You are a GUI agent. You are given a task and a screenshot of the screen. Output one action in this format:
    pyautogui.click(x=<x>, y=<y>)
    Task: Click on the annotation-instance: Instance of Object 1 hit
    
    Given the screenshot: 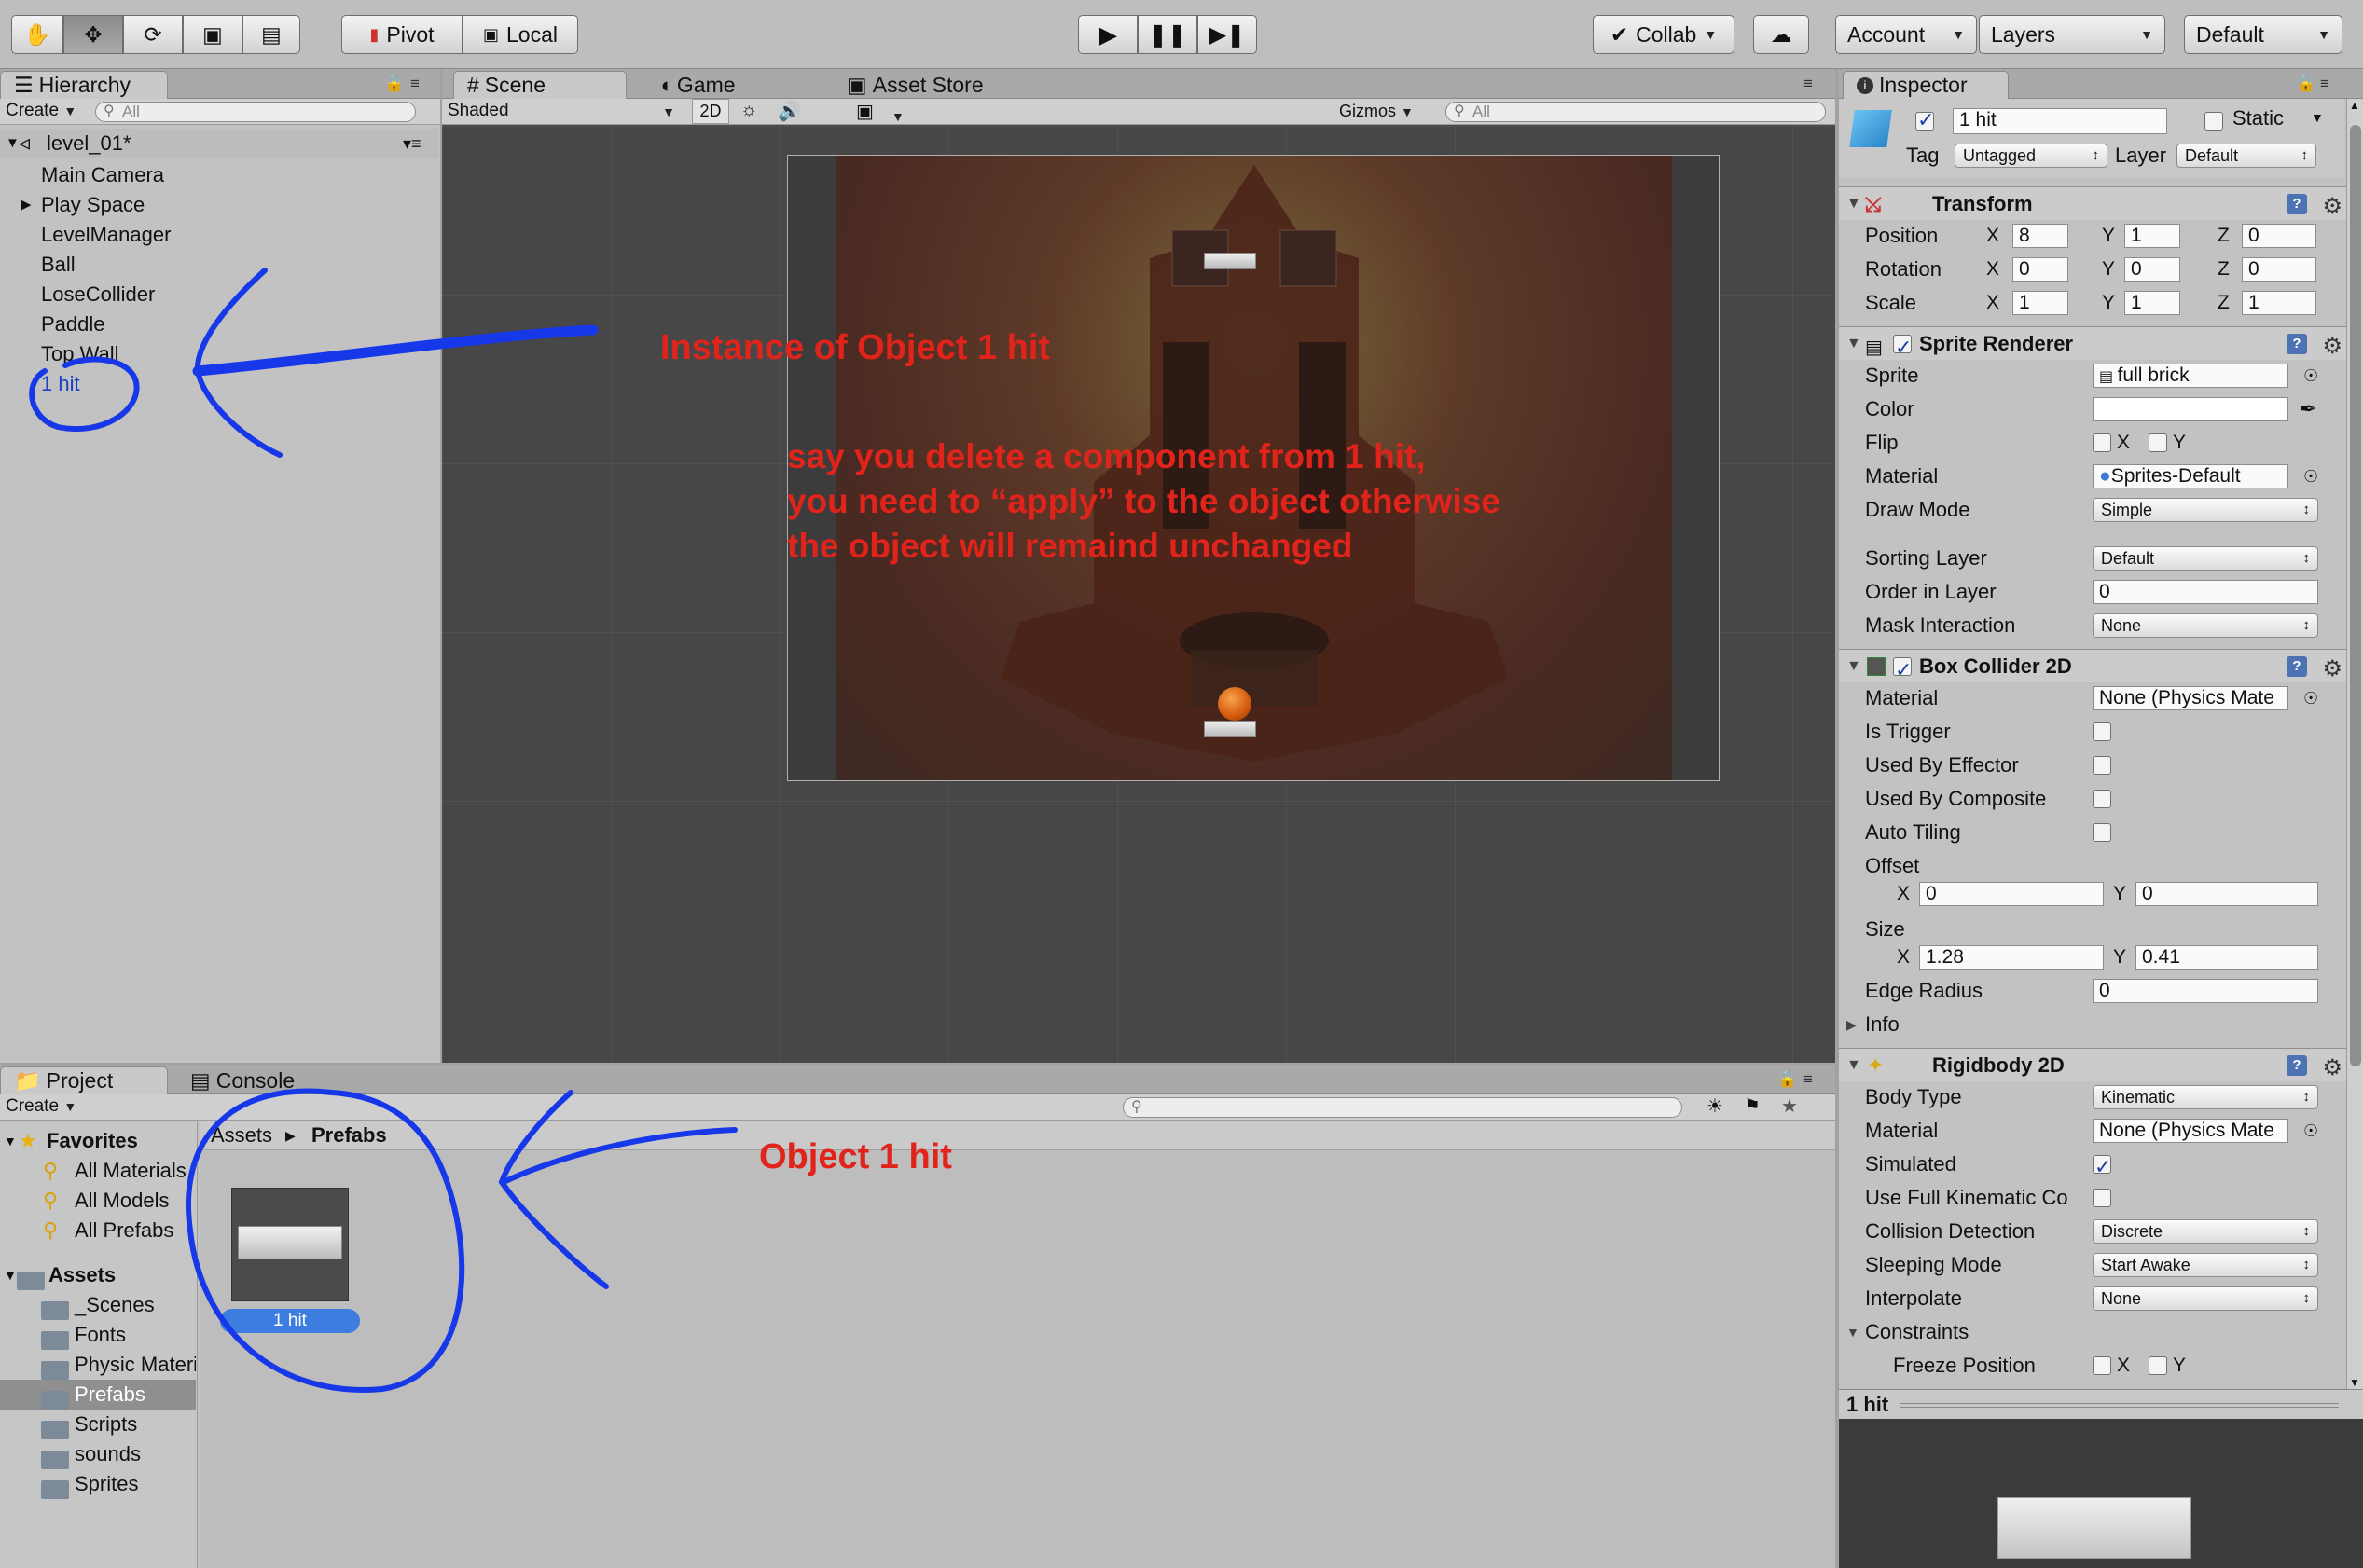 What is the action you would take?
    pyautogui.click(x=855, y=347)
    